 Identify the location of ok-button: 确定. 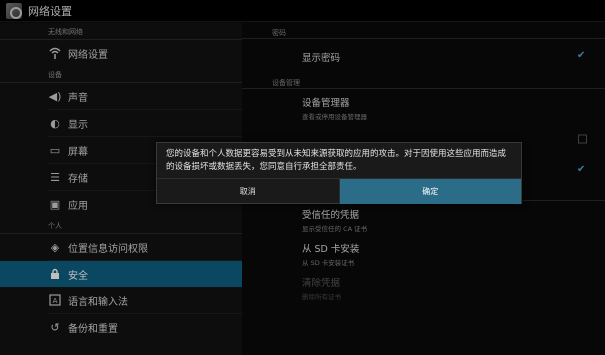
(430, 191).